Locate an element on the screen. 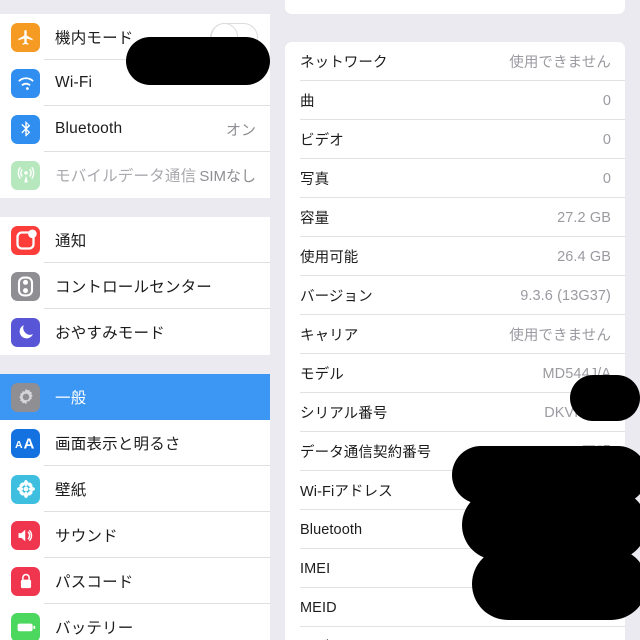 The width and height of the screenshot is (640, 640). row-label: キャリア is located at coordinates (329, 336).